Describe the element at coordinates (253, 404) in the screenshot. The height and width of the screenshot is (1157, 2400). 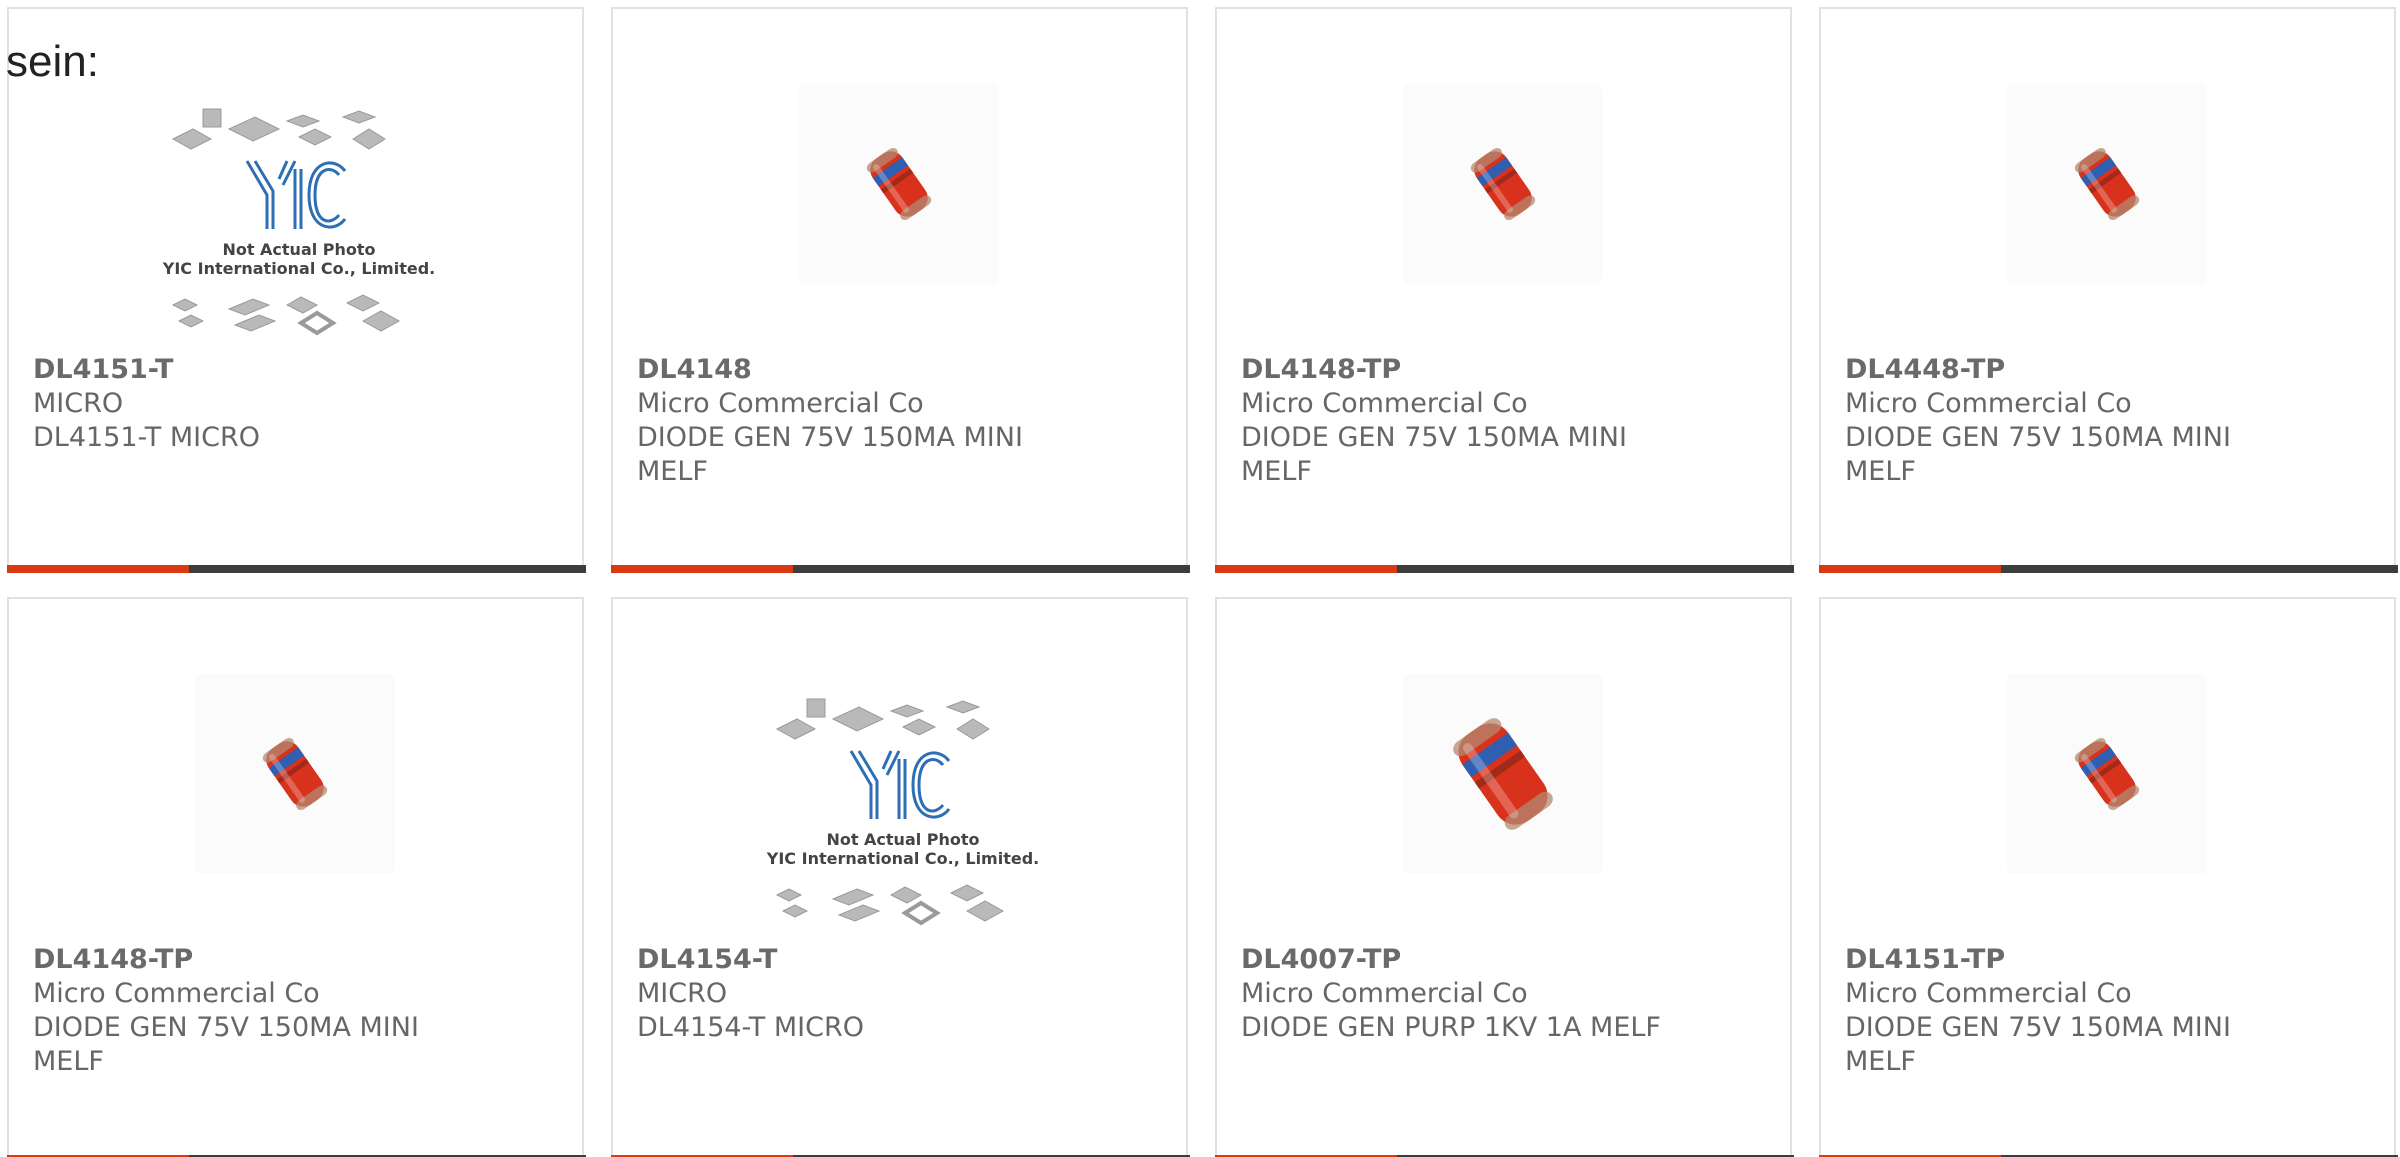
I see `product-info: DL4151-T MICRO DL4151-T MICRO` at that location.